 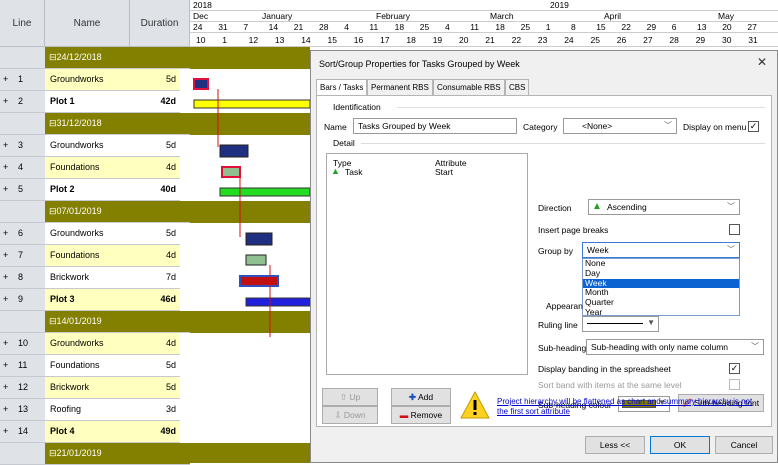 I want to click on table-row: +1 Groundworks 5d, so click(x=95, y=80).